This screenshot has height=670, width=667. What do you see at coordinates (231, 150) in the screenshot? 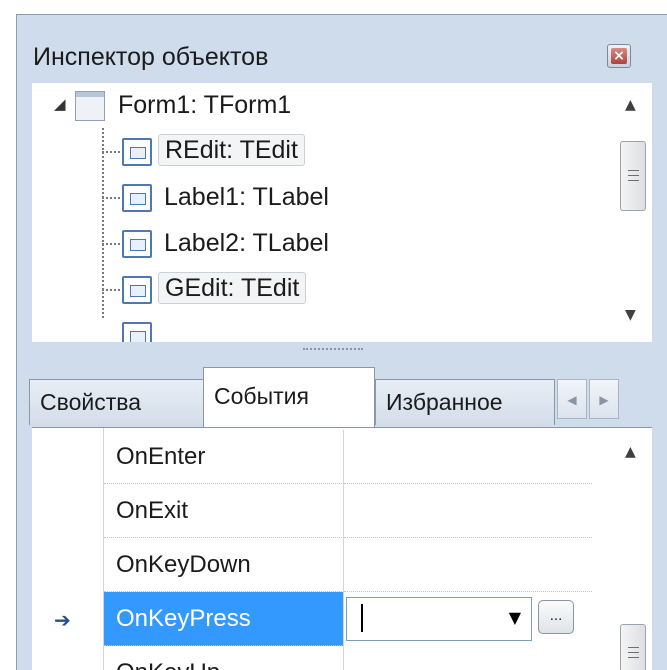
I see `tree-item-label: REdit: TEdit` at bounding box center [231, 150].